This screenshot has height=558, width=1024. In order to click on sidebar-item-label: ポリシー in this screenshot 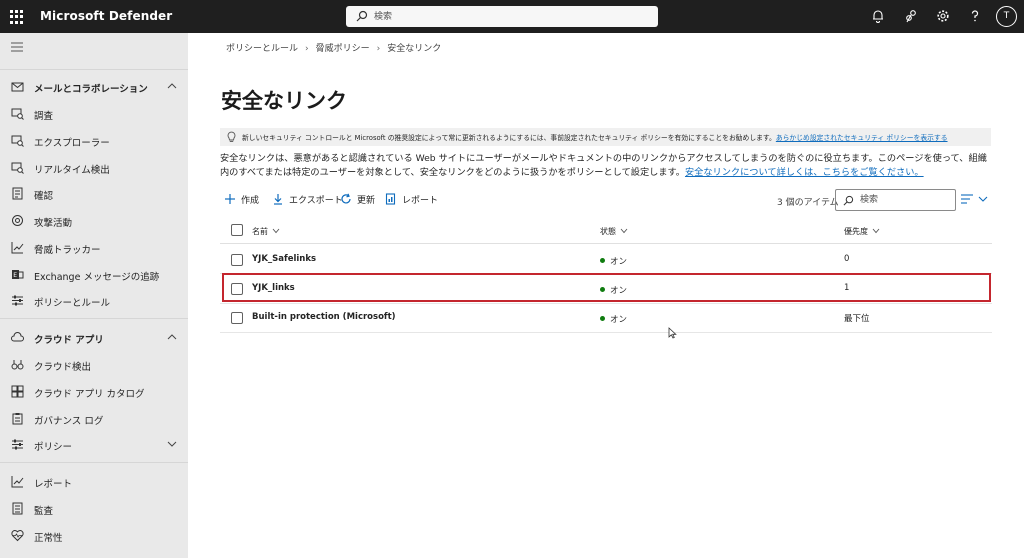, I will do `click(53, 447)`.